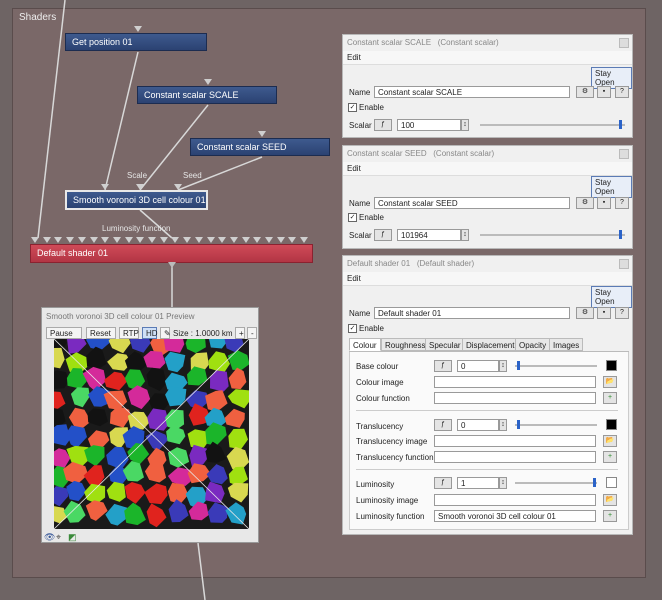 The width and height of the screenshot is (662, 600). What do you see at coordinates (515, 382) in the screenshot?
I see `colour-image-field` at bounding box center [515, 382].